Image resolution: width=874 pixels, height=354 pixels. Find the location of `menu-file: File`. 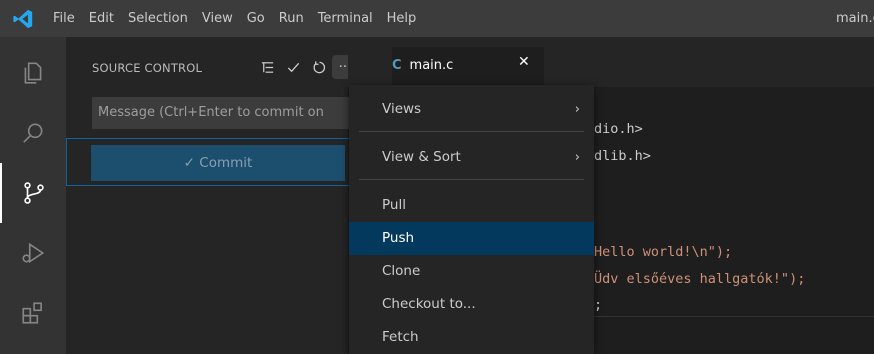

menu-file: File is located at coordinates (64, 18).